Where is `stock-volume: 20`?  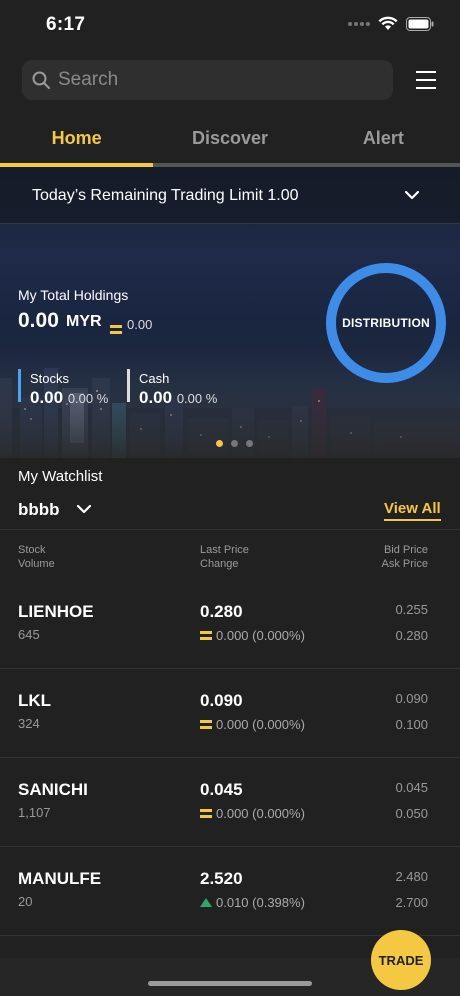
stock-volume: 20 is located at coordinates (25, 901).